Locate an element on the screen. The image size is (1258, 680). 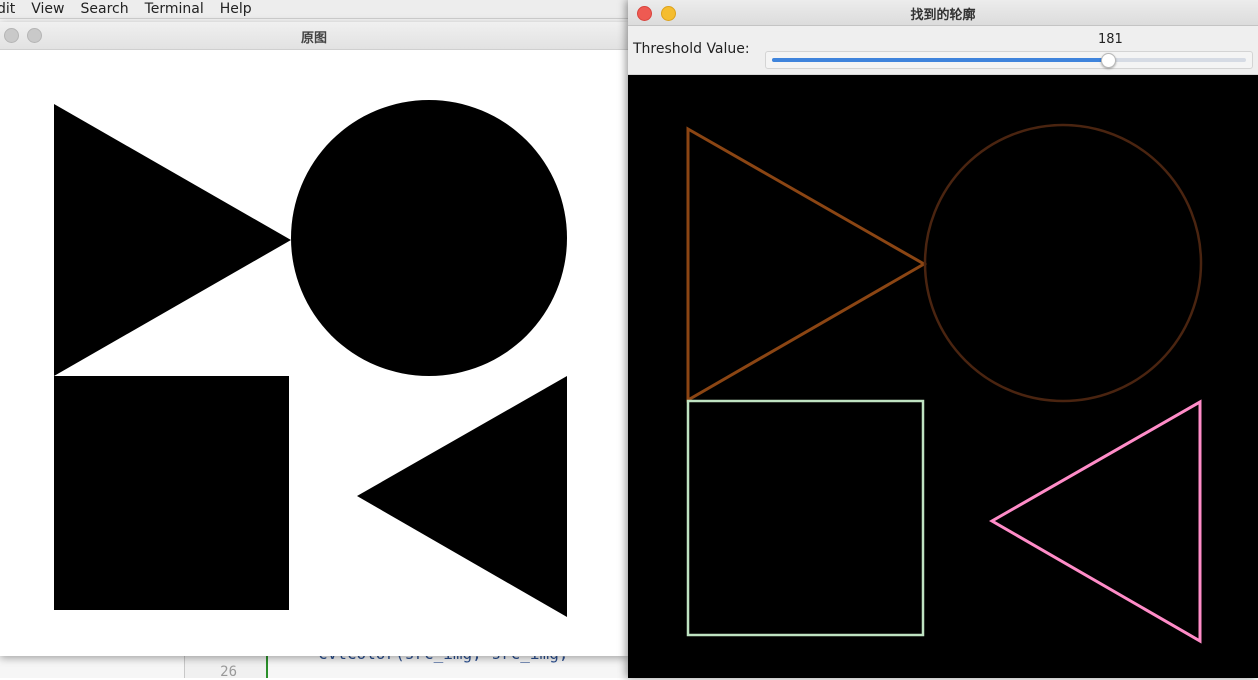
window-titlebar: 原图 is located at coordinates (314, 36).